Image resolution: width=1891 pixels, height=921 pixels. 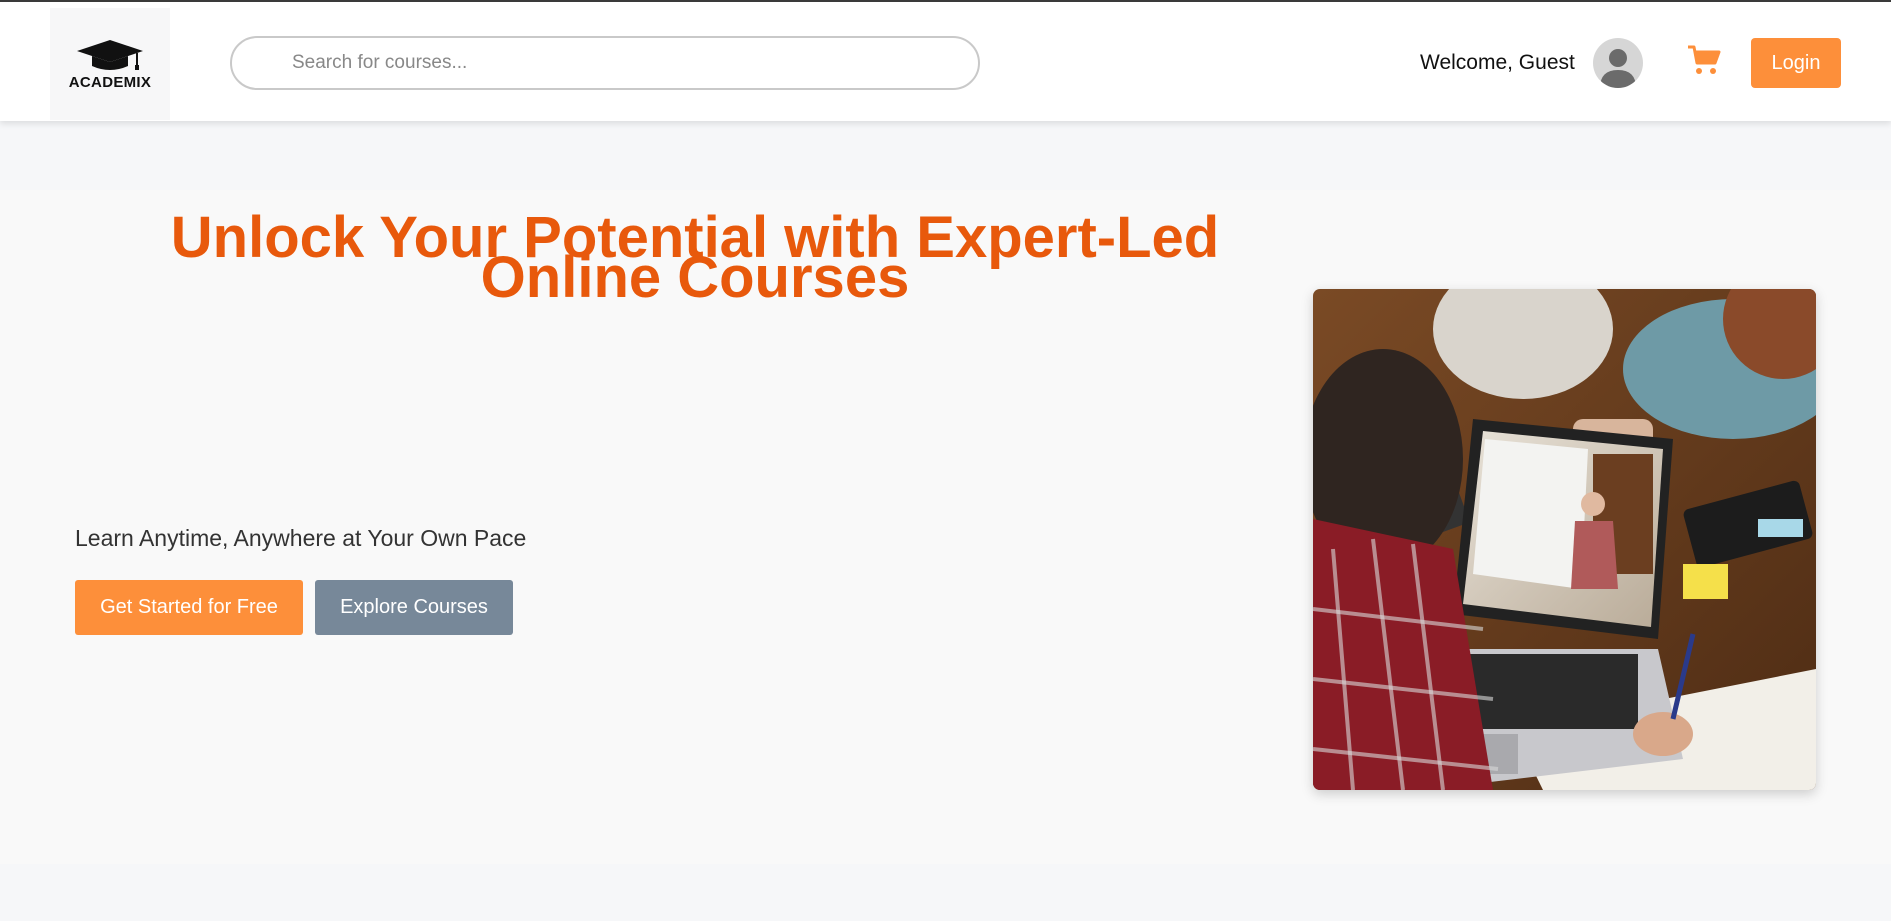 What do you see at coordinates (695, 277) in the screenshot?
I see `hero-title-line2: Online Courses` at bounding box center [695, 277].